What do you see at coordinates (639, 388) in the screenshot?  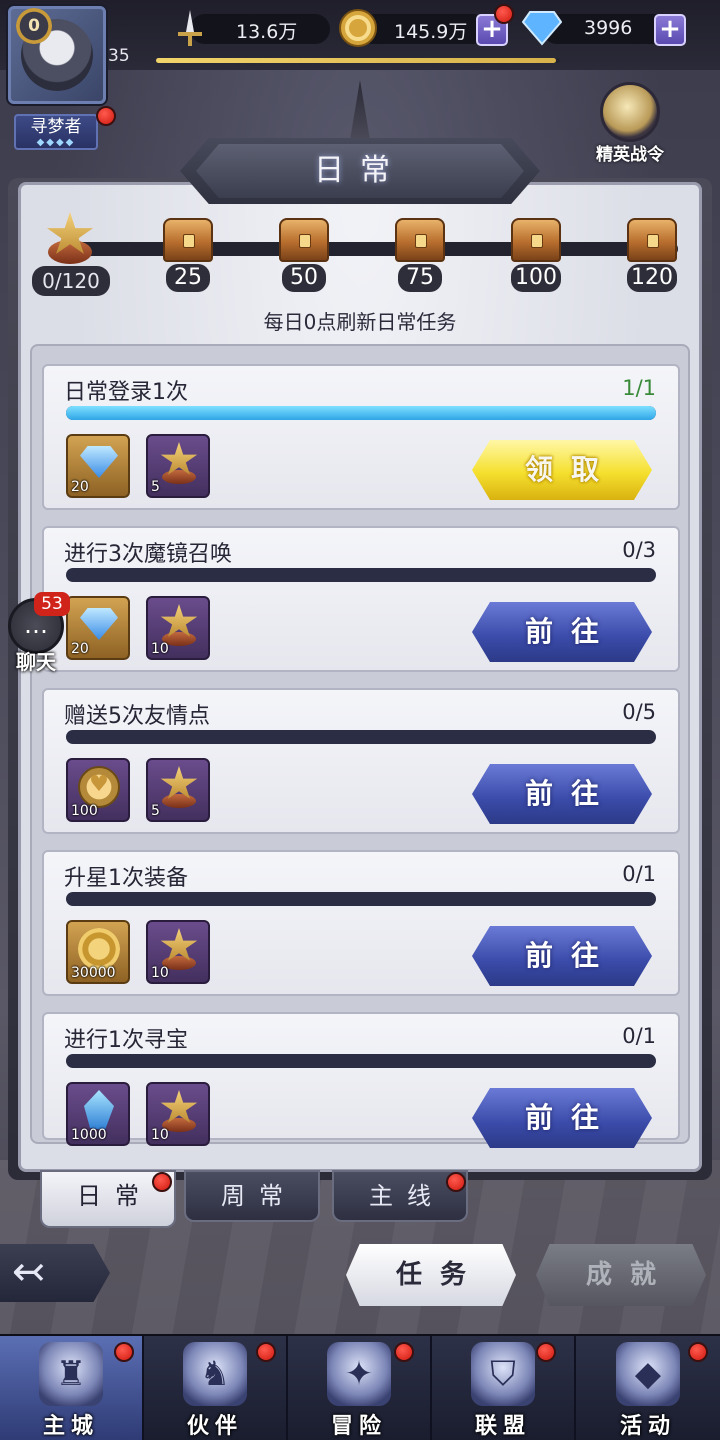 I see `task-progress-text: 1/1` at bounding box center [639, 388].